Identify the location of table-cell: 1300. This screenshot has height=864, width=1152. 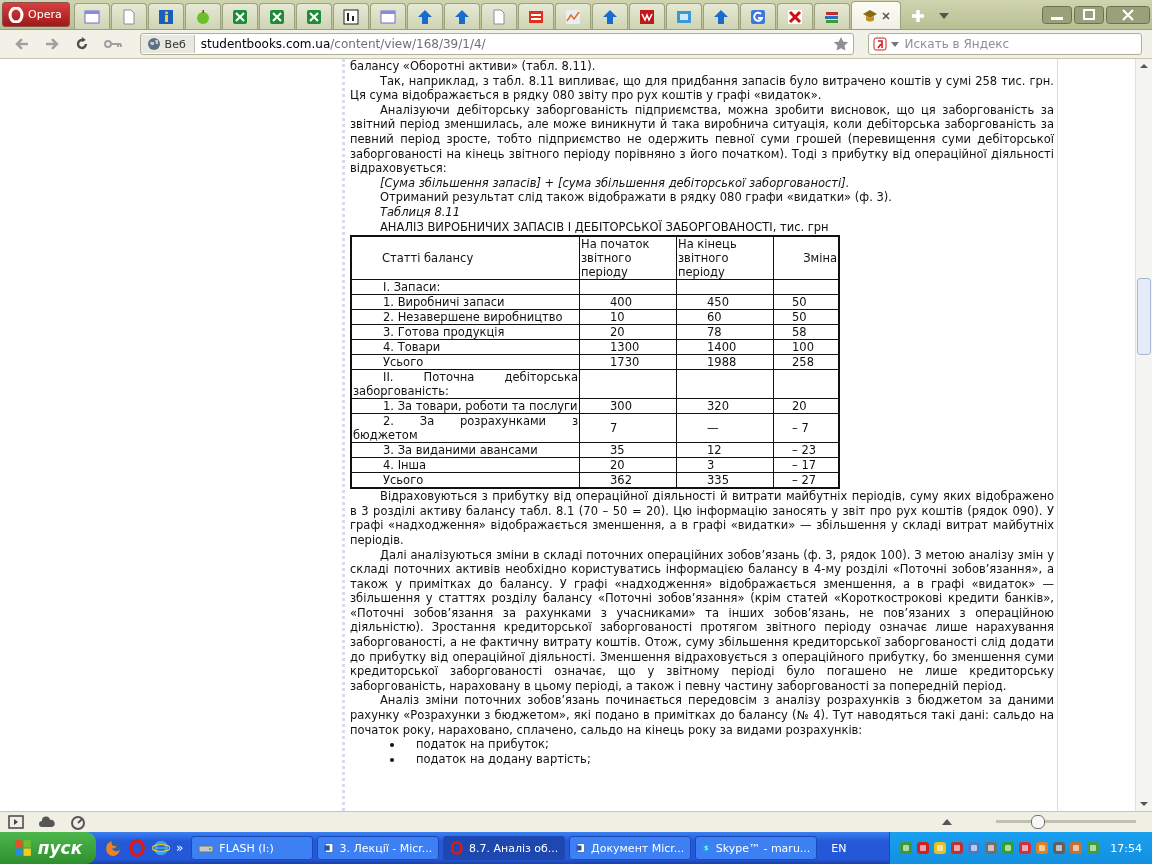
(628, 347).